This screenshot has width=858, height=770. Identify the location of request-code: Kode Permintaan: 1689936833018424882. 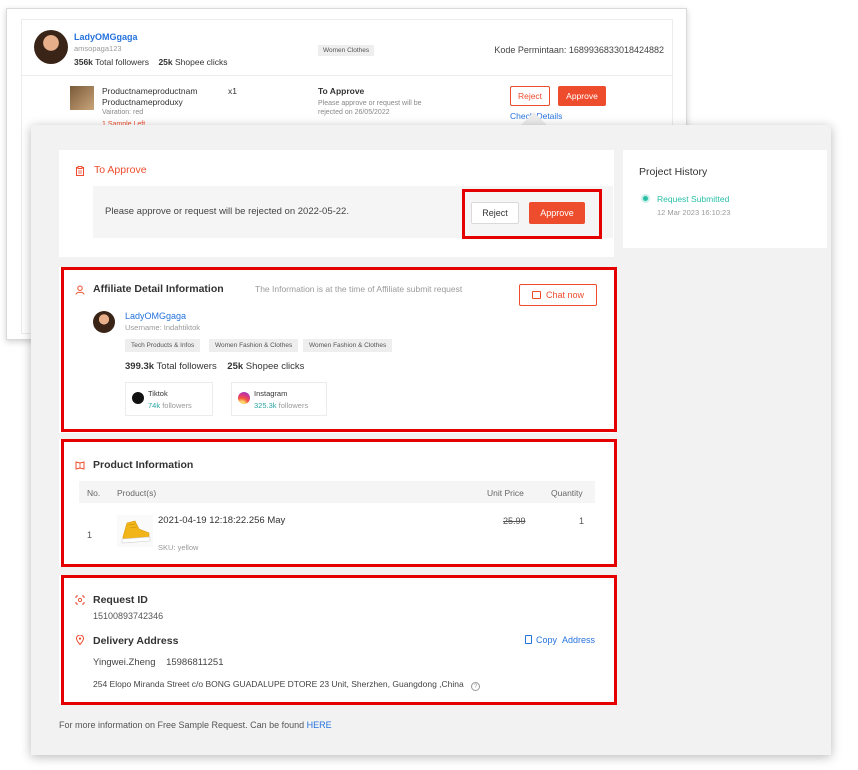
(579, 50).